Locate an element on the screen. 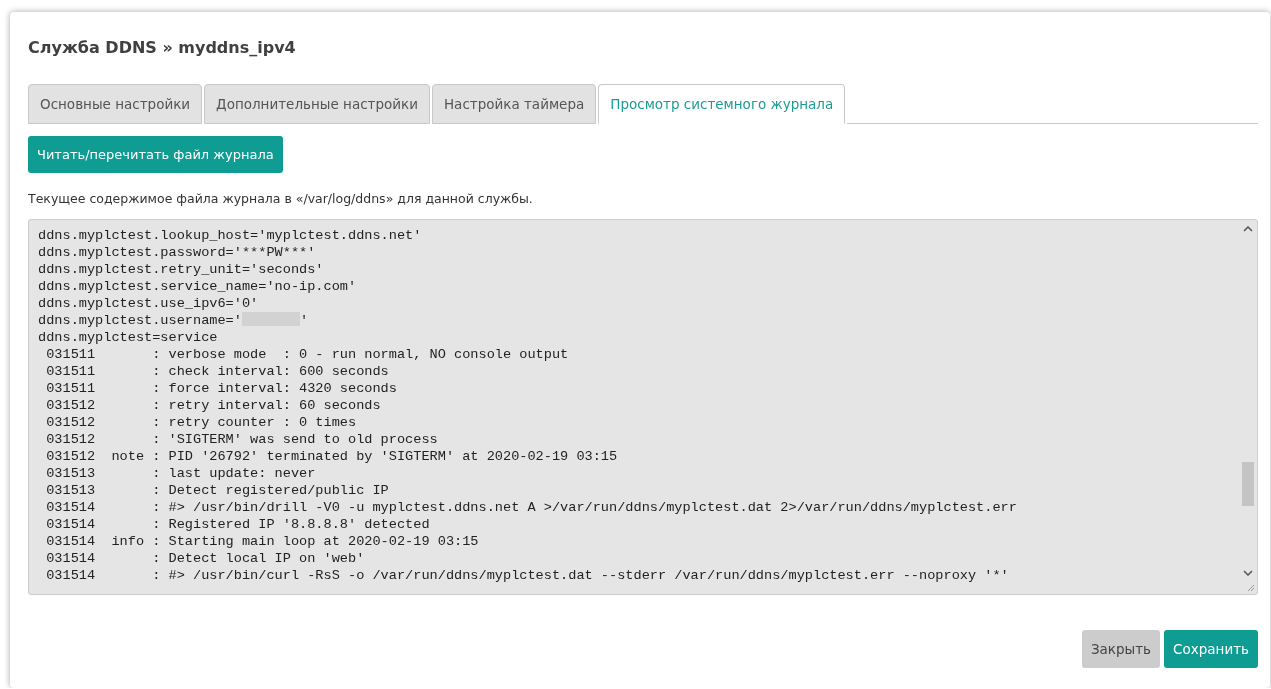  scroll-down-icon is located at coordinates (1248, 573).